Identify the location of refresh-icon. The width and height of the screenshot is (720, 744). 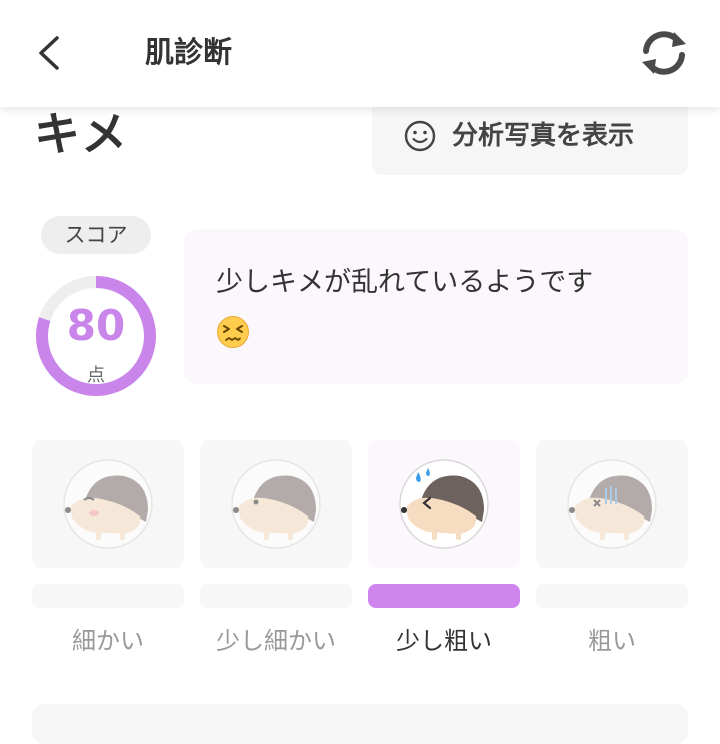
(664, 53).